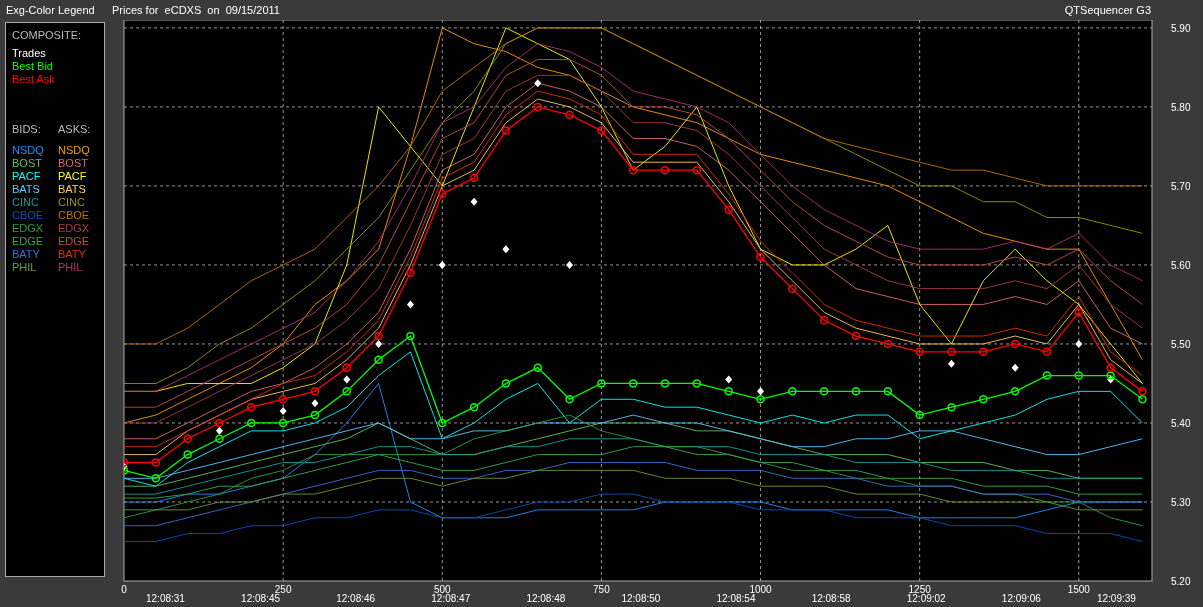  Describe the element at coordinates (1181, 344) in the screenshot. I see `y-axis-label: 5.50` at that location.